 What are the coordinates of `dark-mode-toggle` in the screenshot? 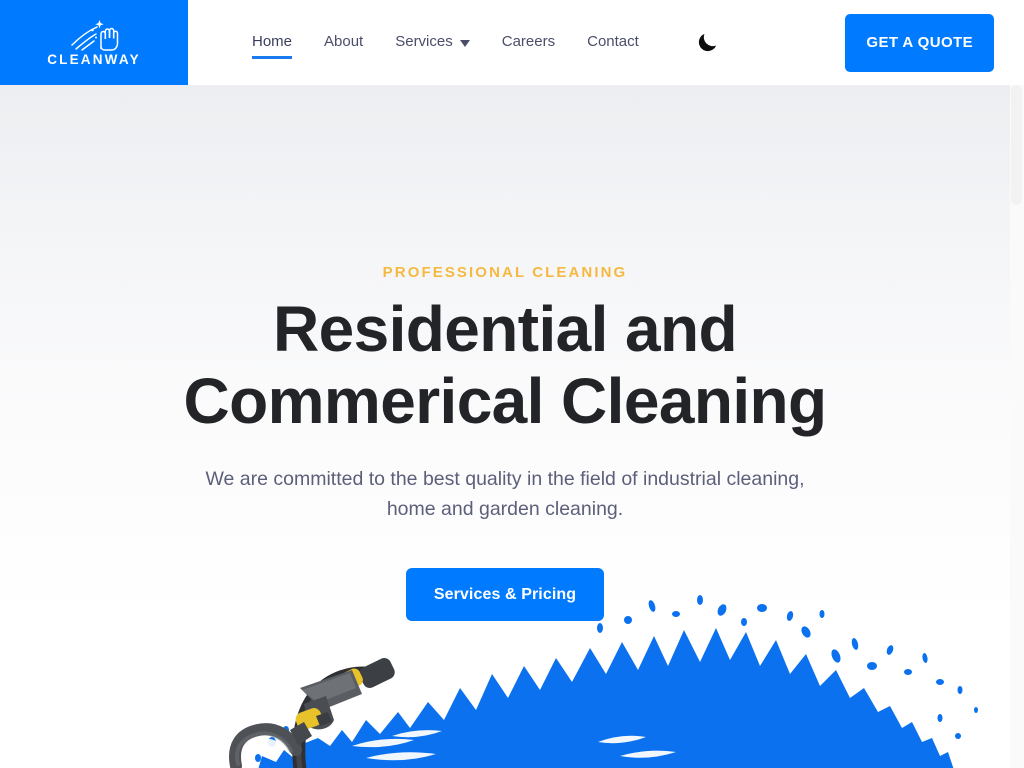 It's located at (708, 43).